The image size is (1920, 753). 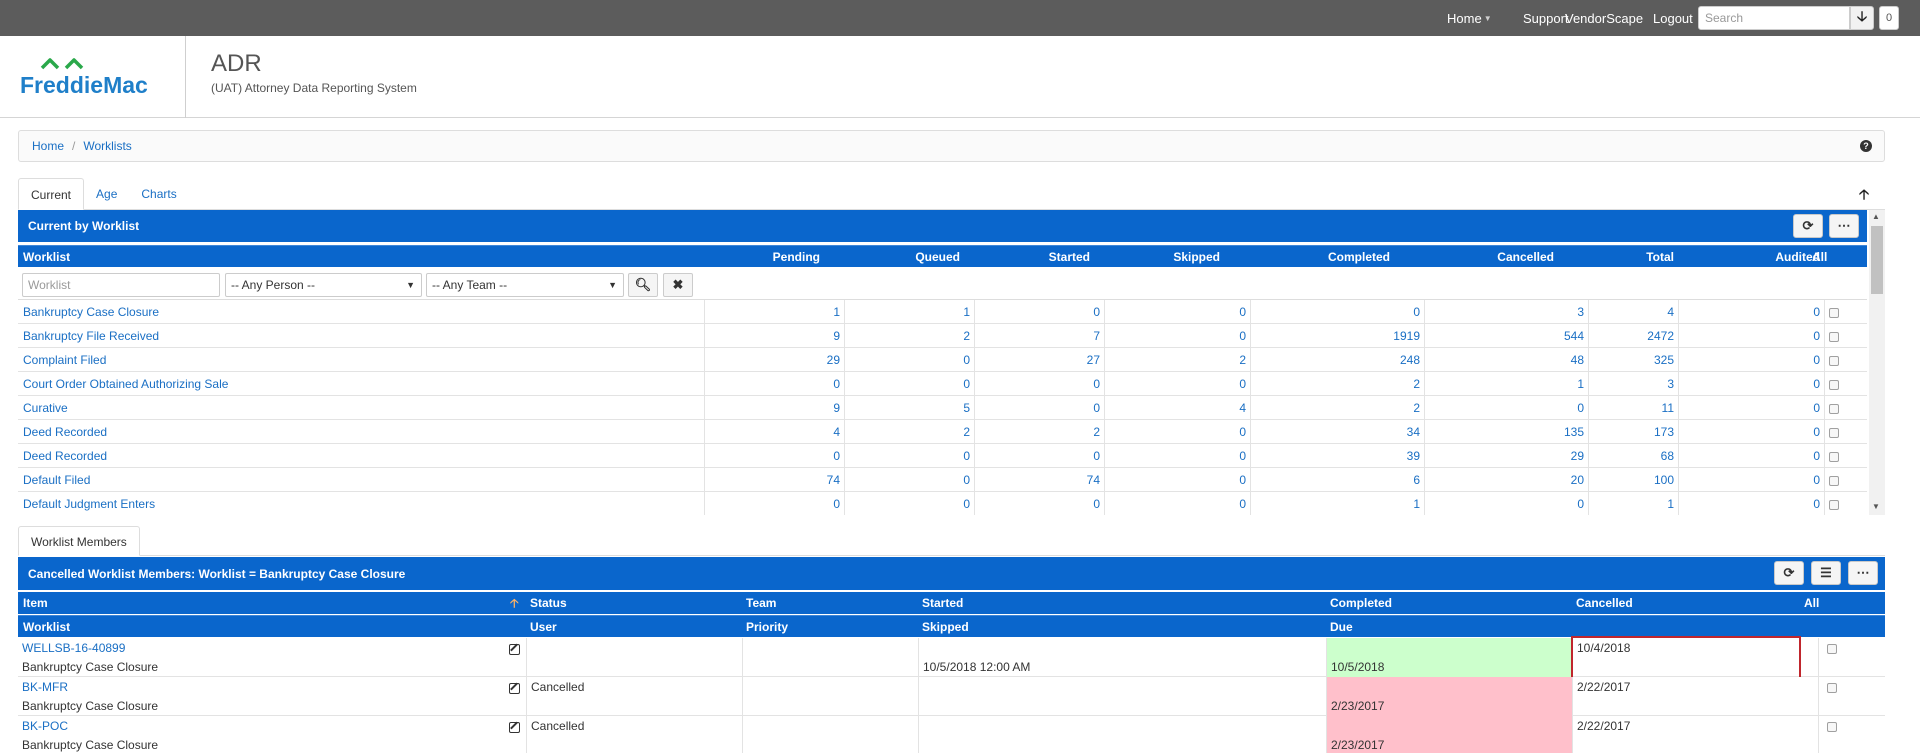 I want to click on nav-logout-label: Logout, so click(x=1673, y=18).